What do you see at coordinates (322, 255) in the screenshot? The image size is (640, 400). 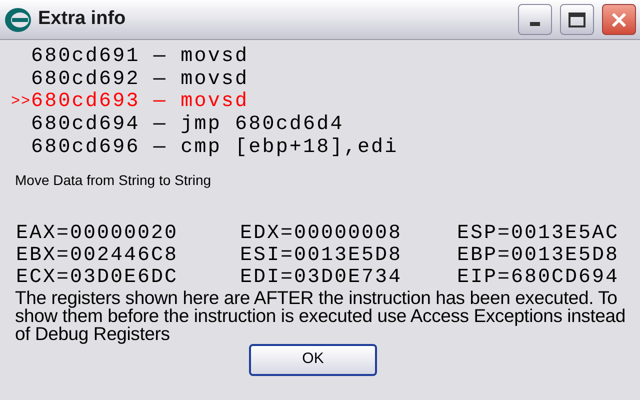 I see `register-value: ESI=0013E5D8` at bounding box center [322, 255].